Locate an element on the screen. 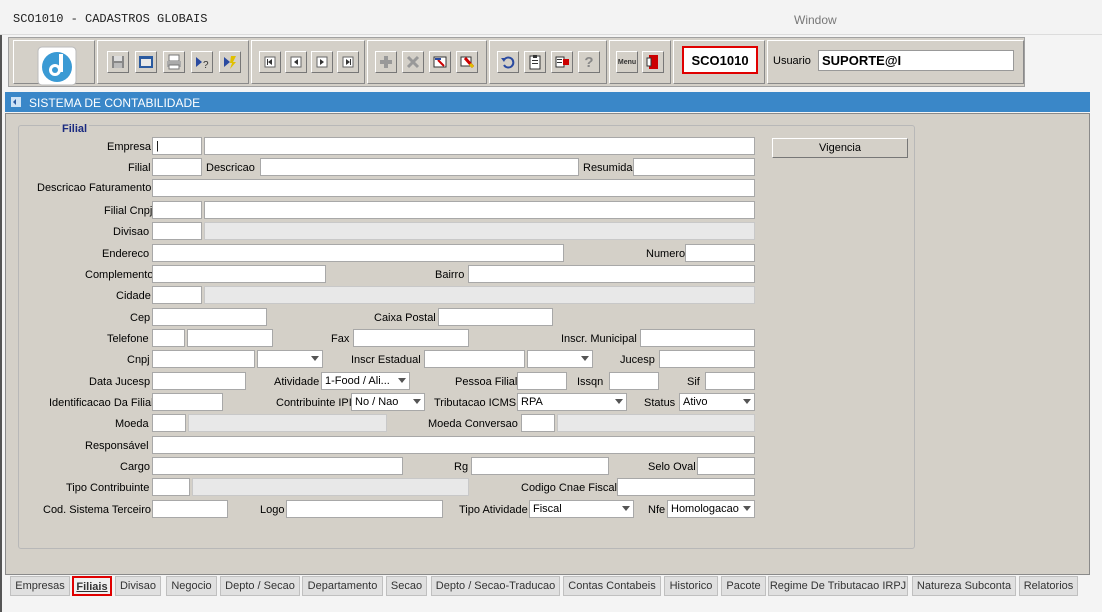 This screenshot has height=612, width=1102. tab-empresas: Empresas is located at coordinates (40, 586).